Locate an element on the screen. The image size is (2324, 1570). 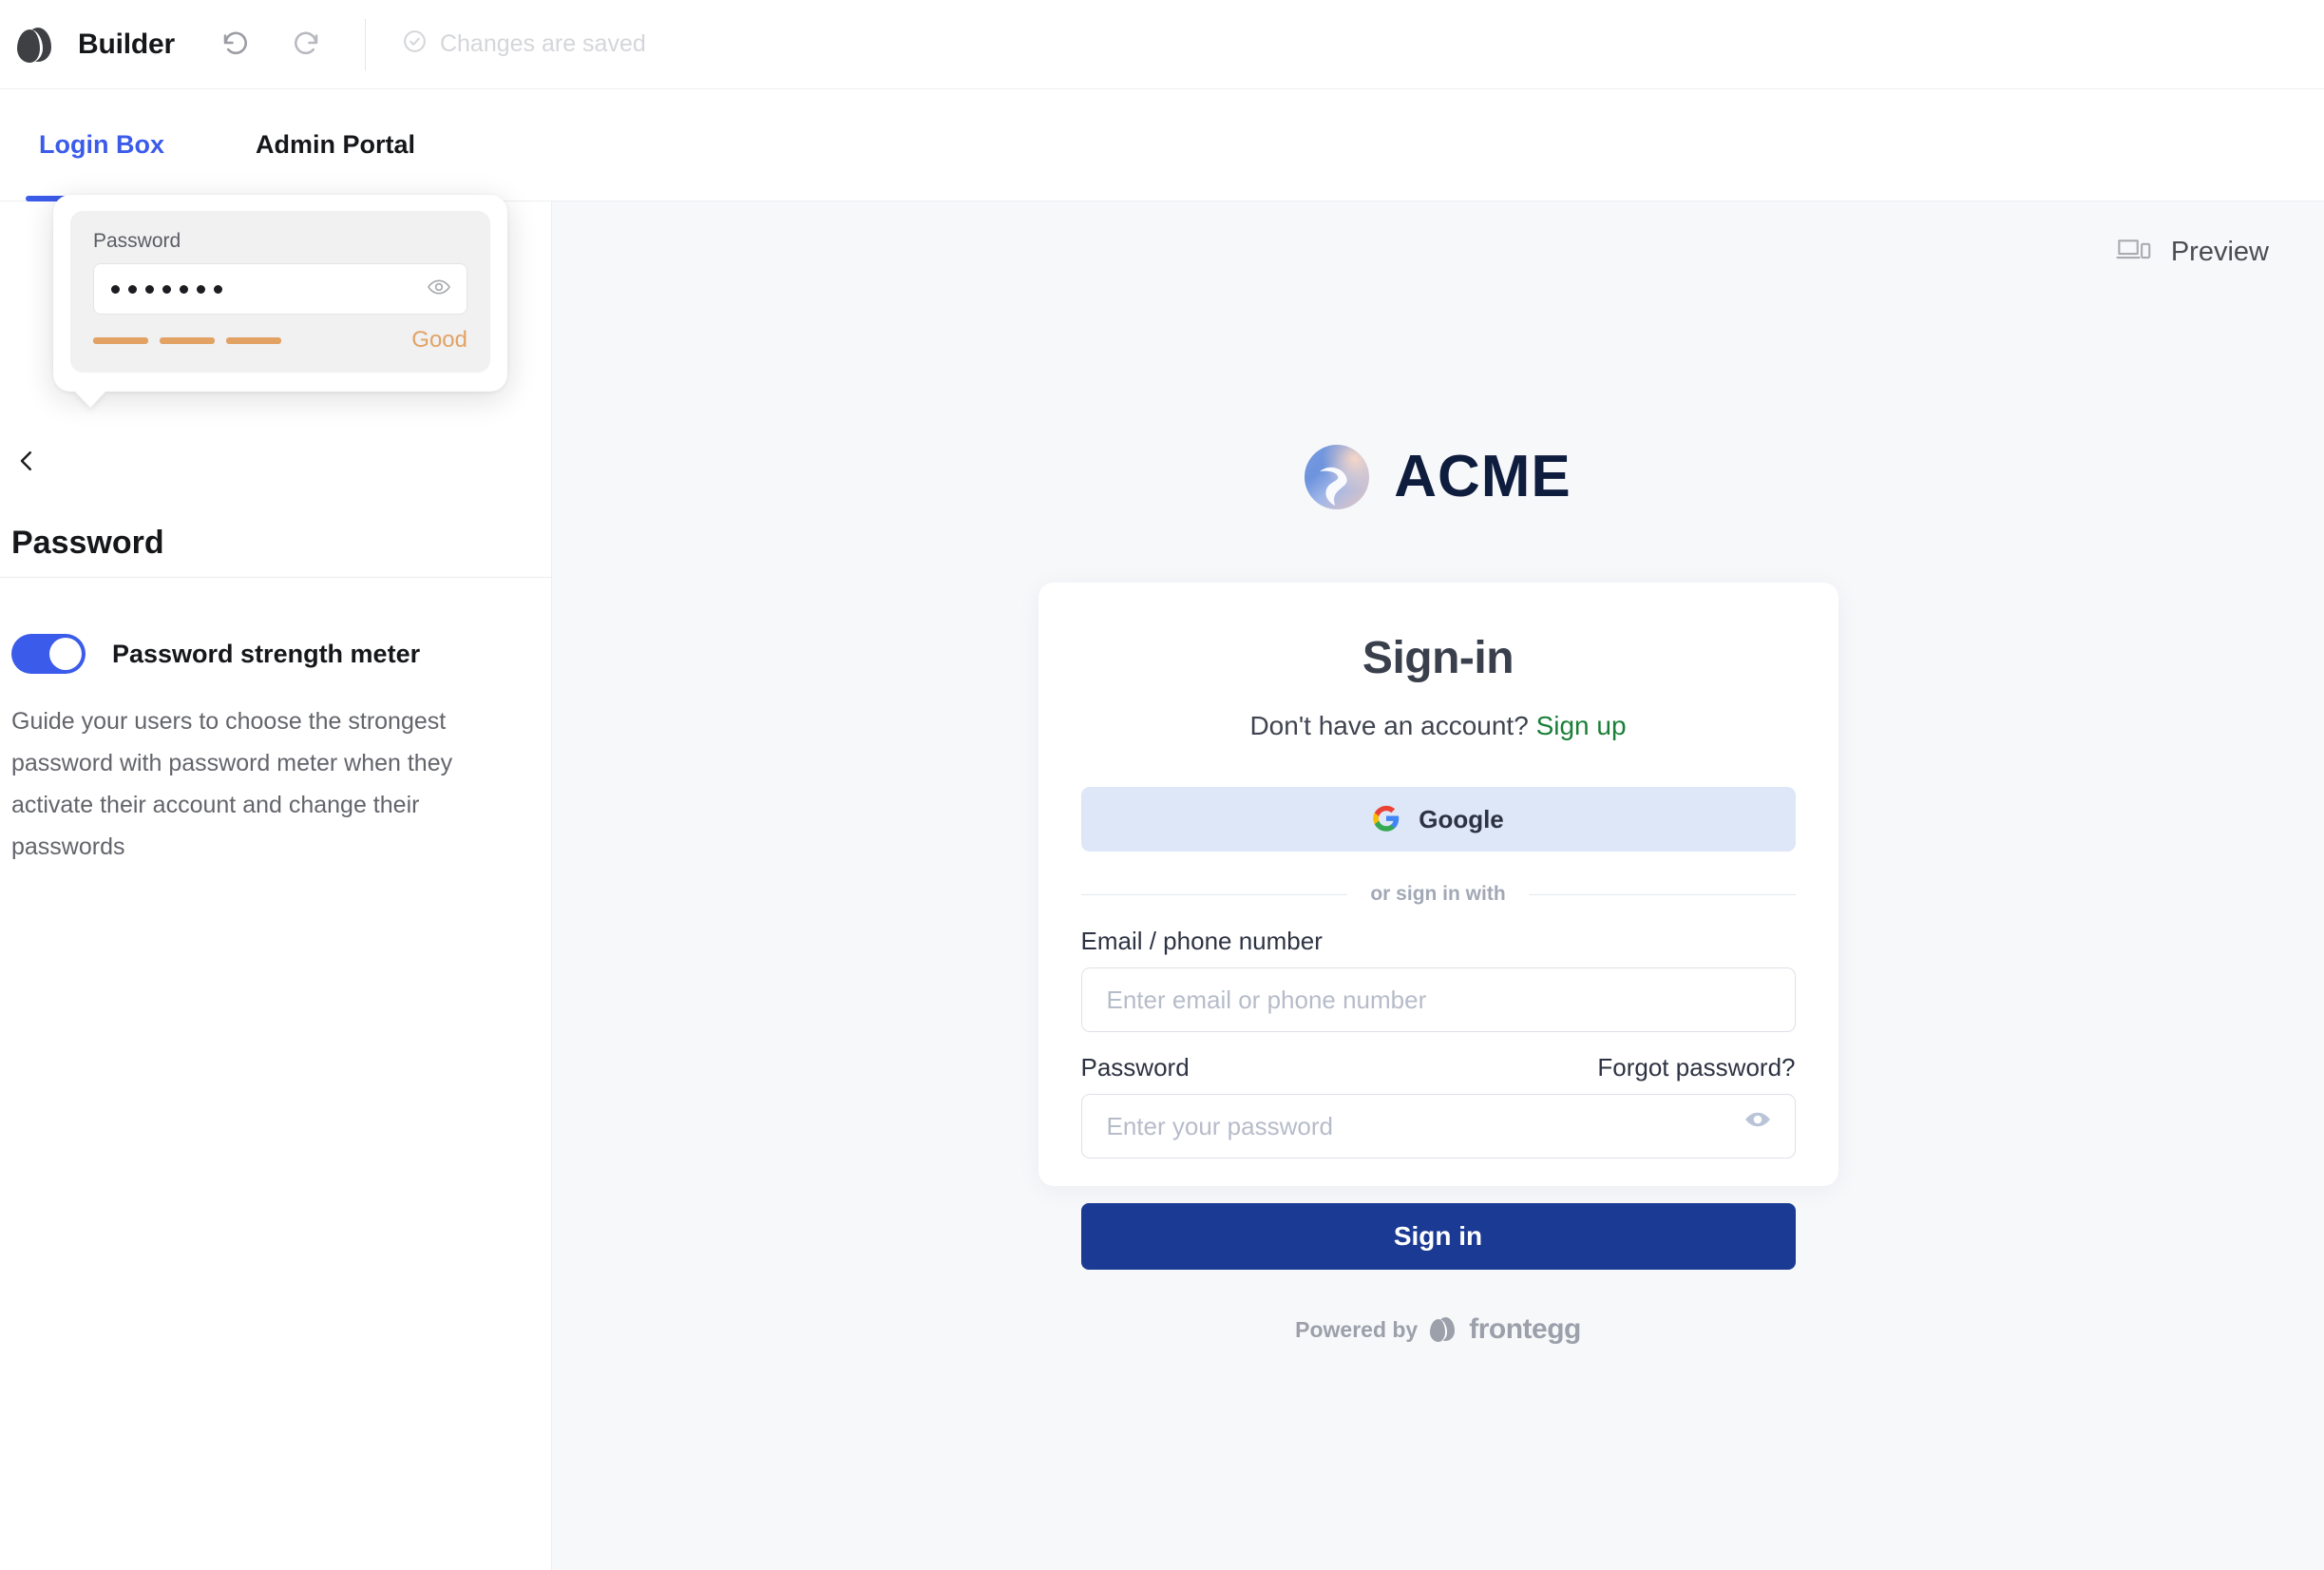
redo-icon is located at coordinates (305, 44).